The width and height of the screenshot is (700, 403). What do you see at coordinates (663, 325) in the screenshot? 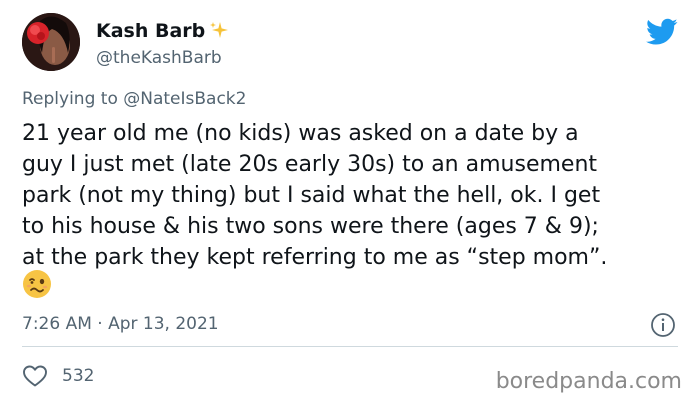
I see `info-icon` at bounding box center [663, 325].